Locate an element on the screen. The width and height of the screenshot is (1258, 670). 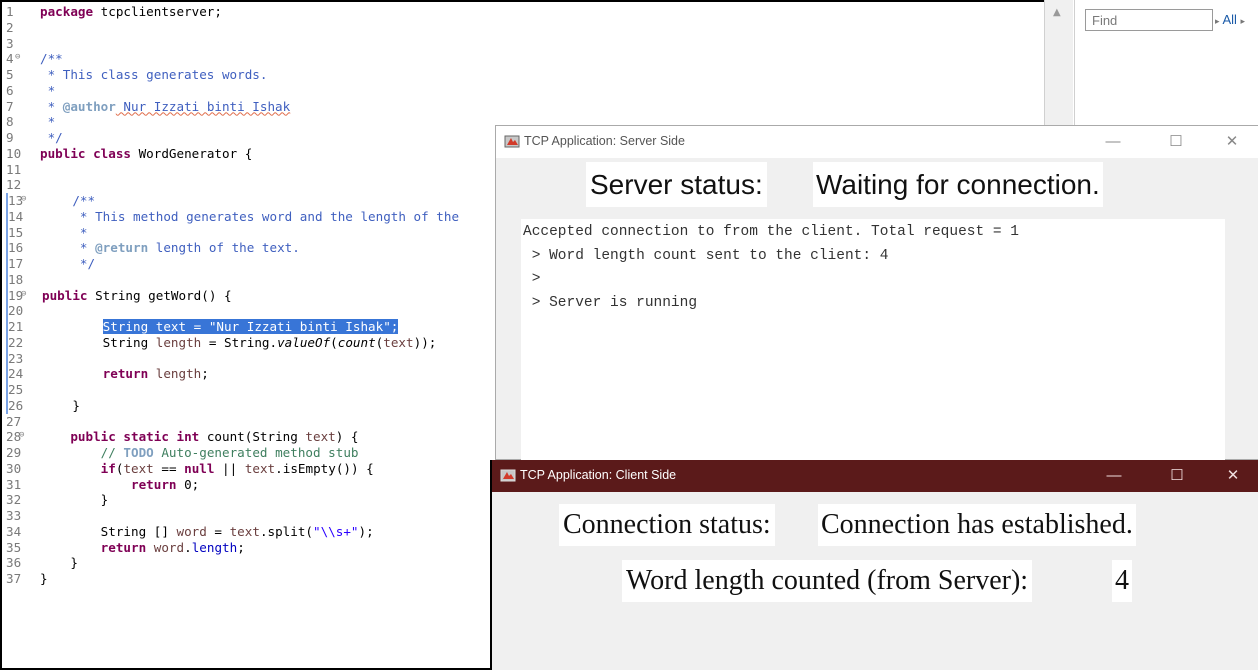
fold-icon: ⊖ is located at coordinates (17, 58).